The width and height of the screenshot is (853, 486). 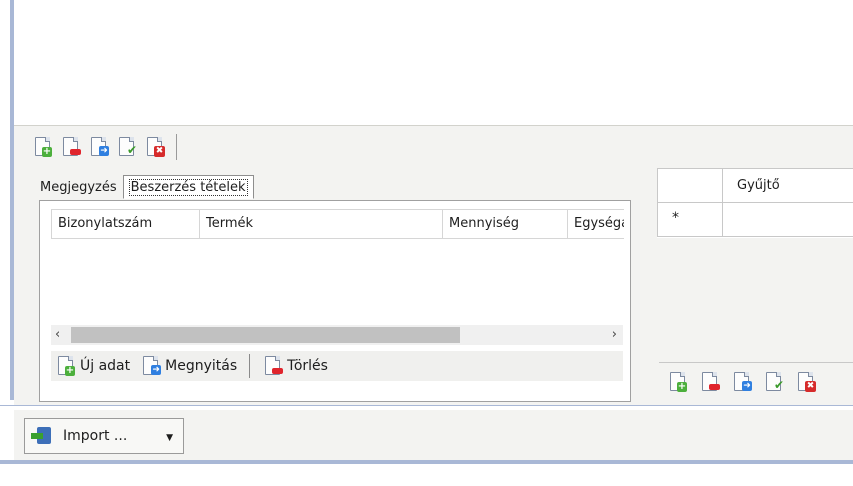 What do you see at coordinates (751, 185) in the screenshot?
I see `column-header-gyujto: Gyűjtő` at bounding box center [751, 185].